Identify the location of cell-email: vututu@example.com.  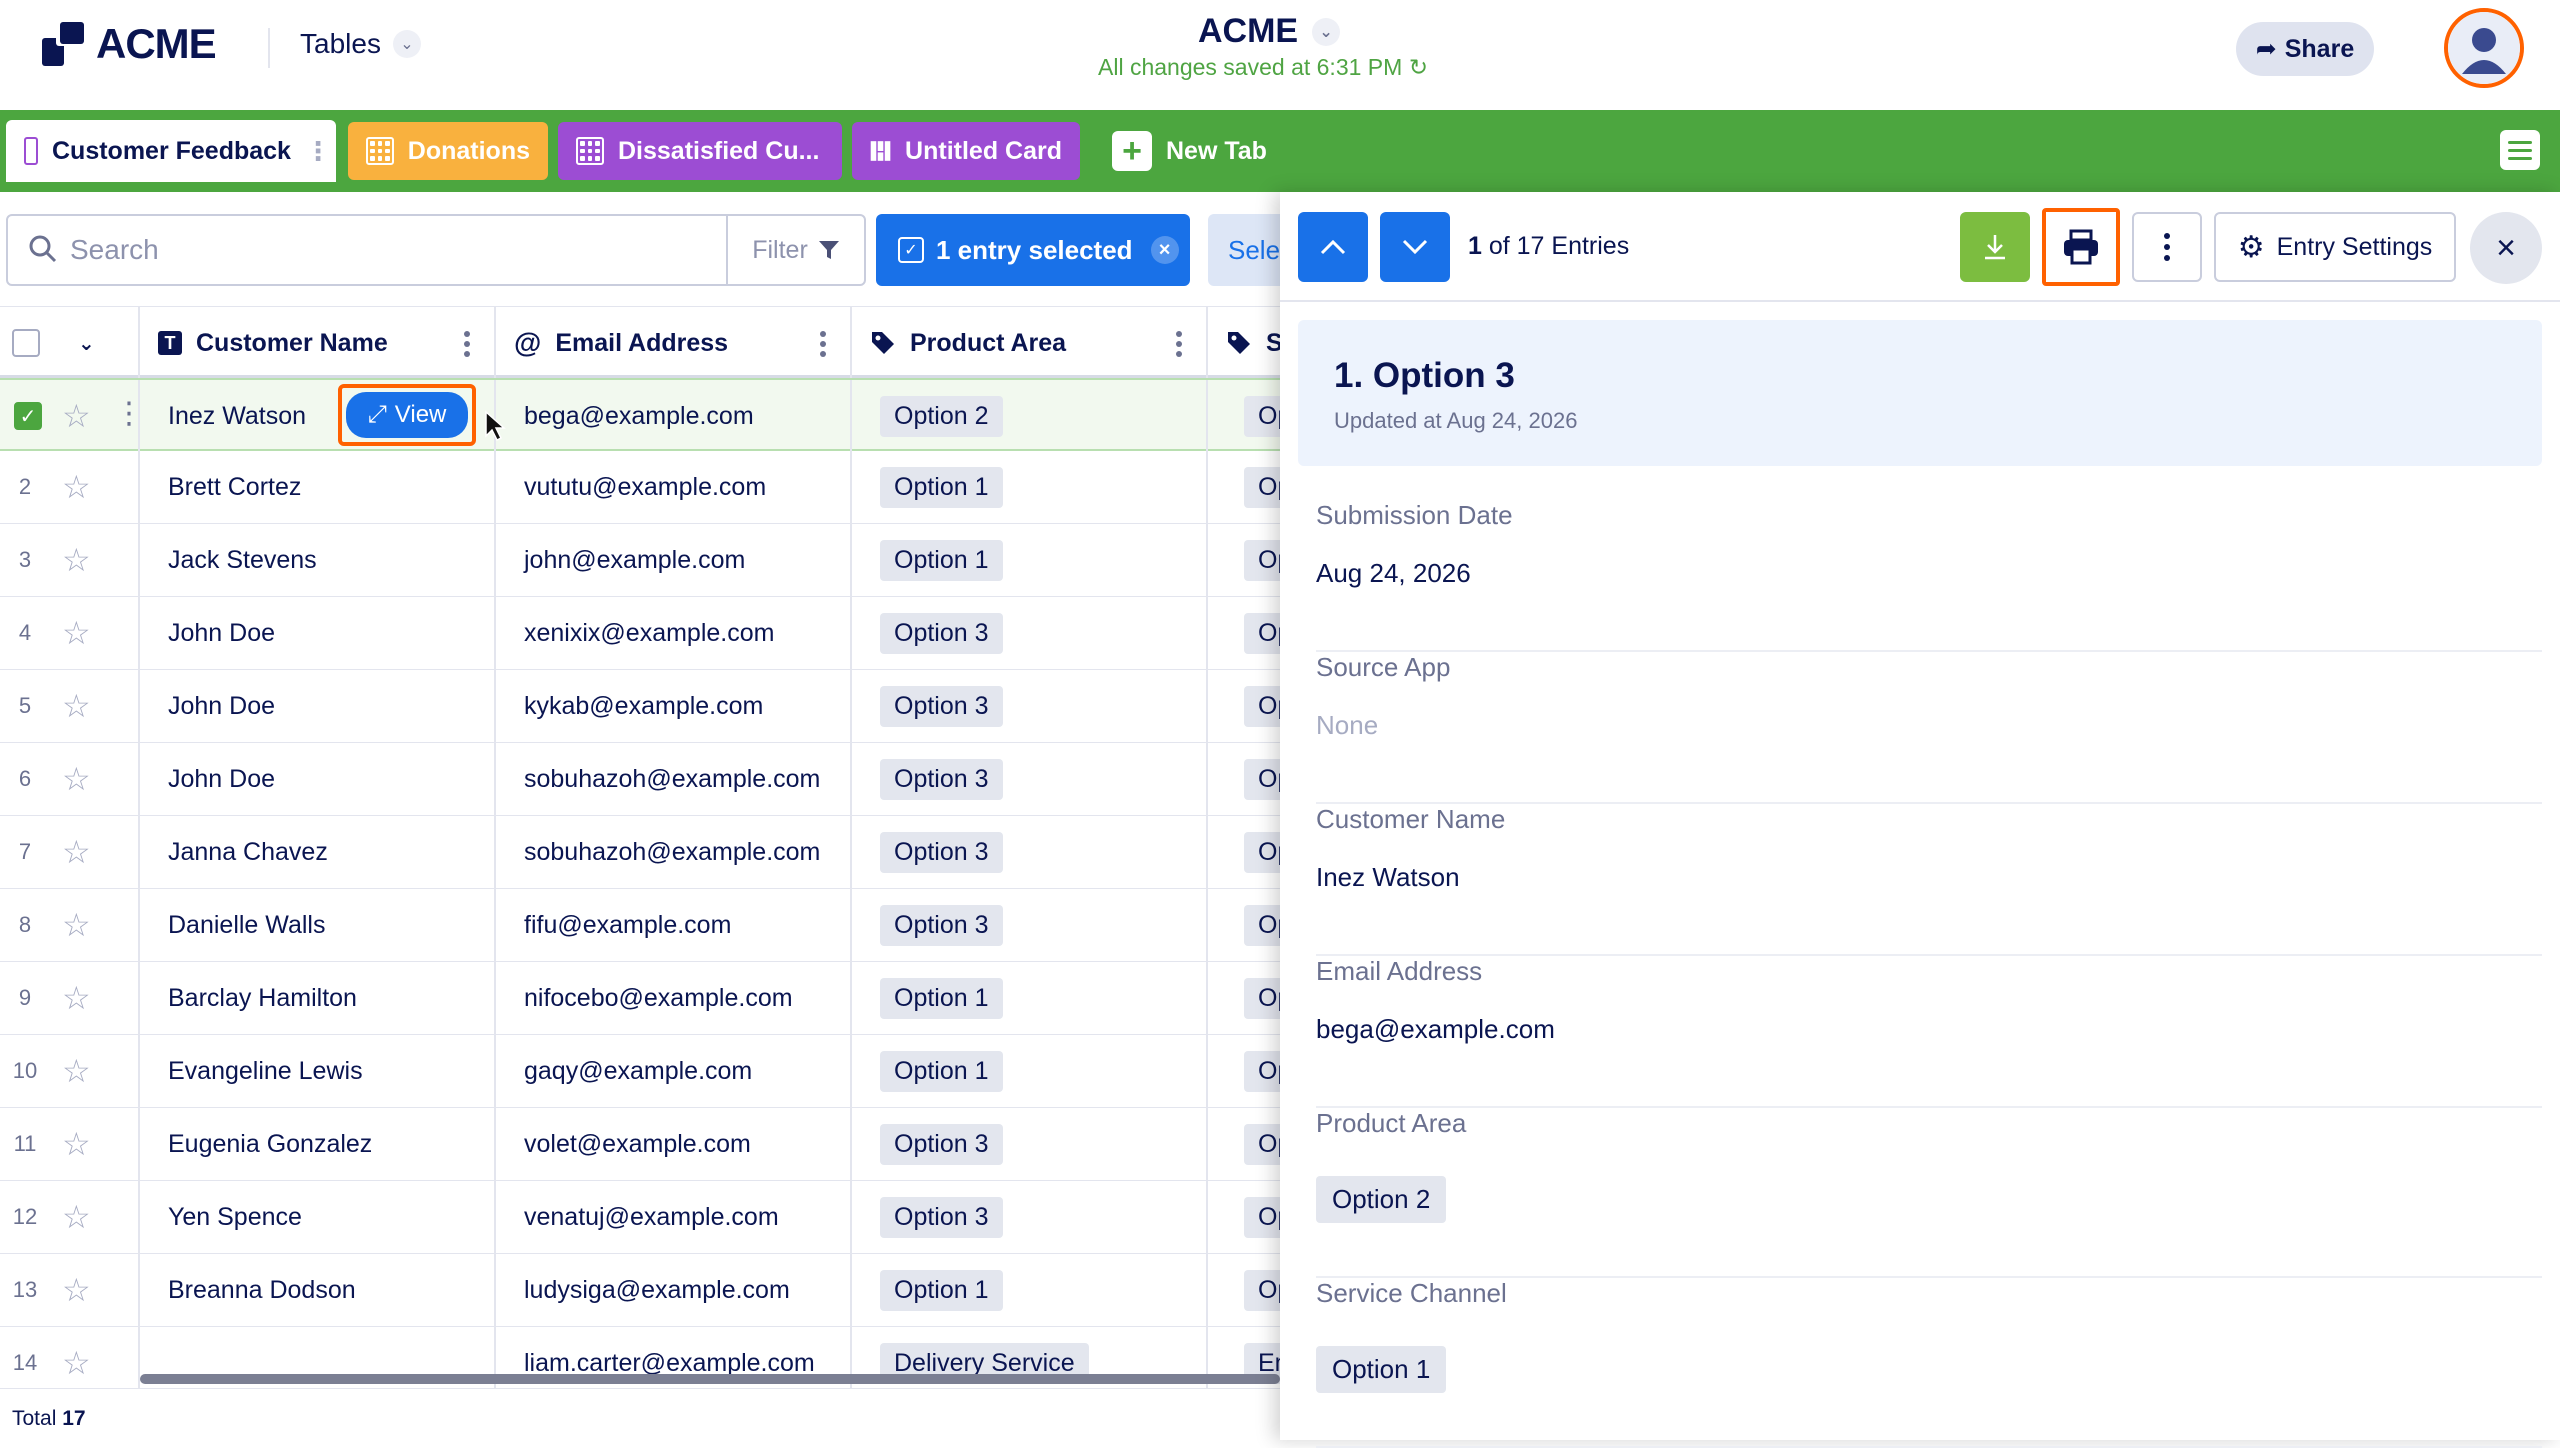
(674, 487).